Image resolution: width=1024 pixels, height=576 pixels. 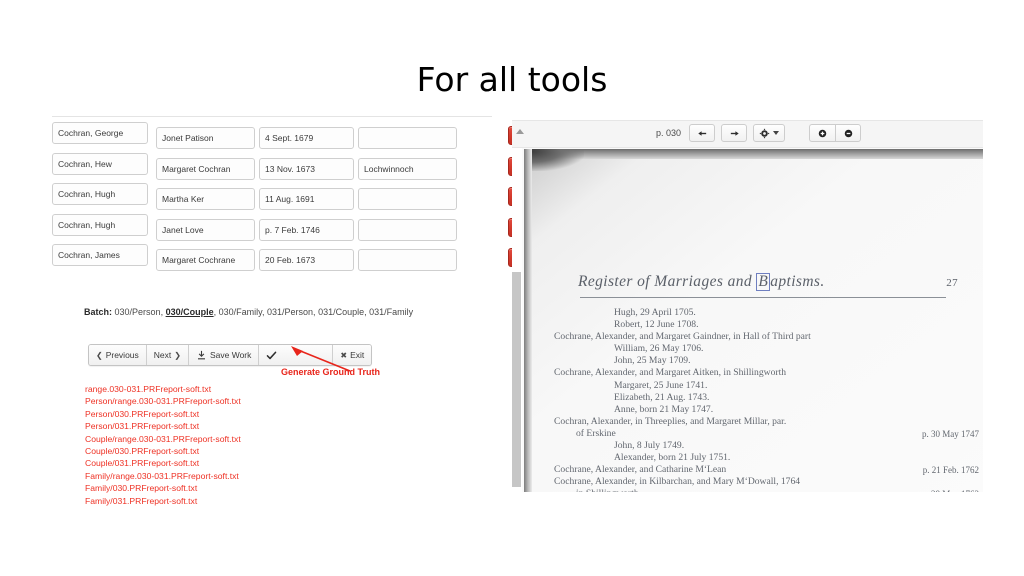 I want to click on annotation-label: Generate Ground Truth, so click(x=331, y=372).